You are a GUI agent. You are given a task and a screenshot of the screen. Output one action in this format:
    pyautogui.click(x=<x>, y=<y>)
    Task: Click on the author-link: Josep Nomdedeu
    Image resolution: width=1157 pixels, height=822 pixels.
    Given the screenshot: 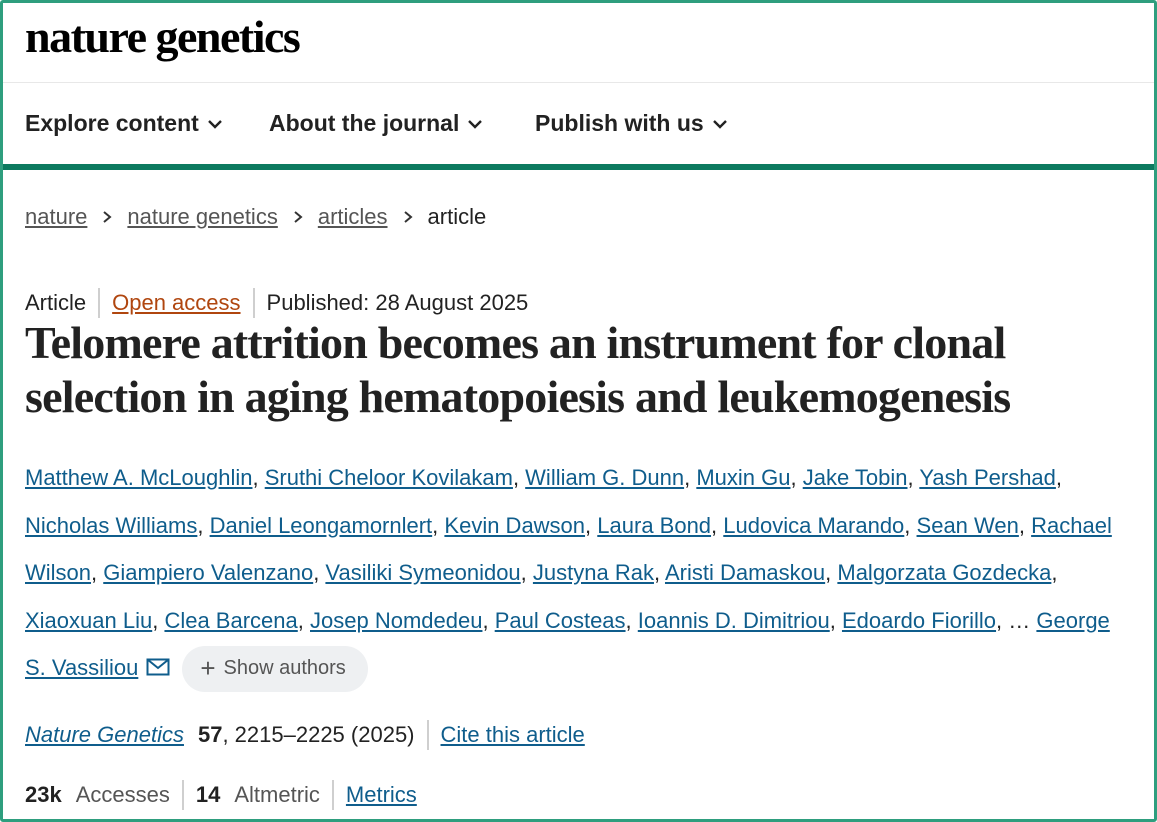 What is the action you would take?
    pyautogui.click(x=396, y=620)
    